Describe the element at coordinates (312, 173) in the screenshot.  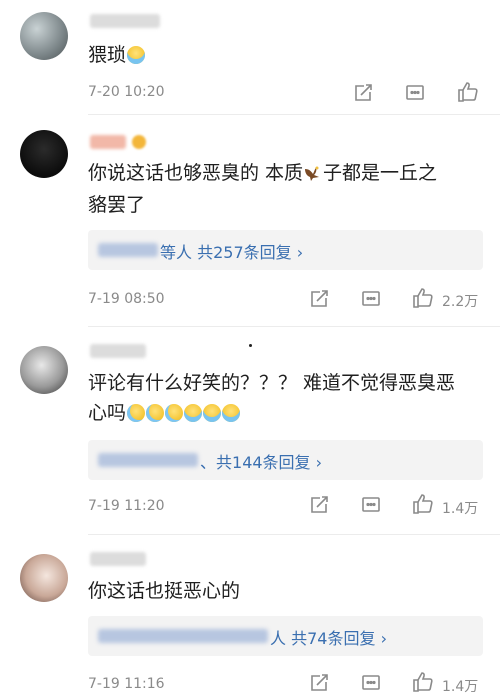
I see `eagle-emoji` at that location.